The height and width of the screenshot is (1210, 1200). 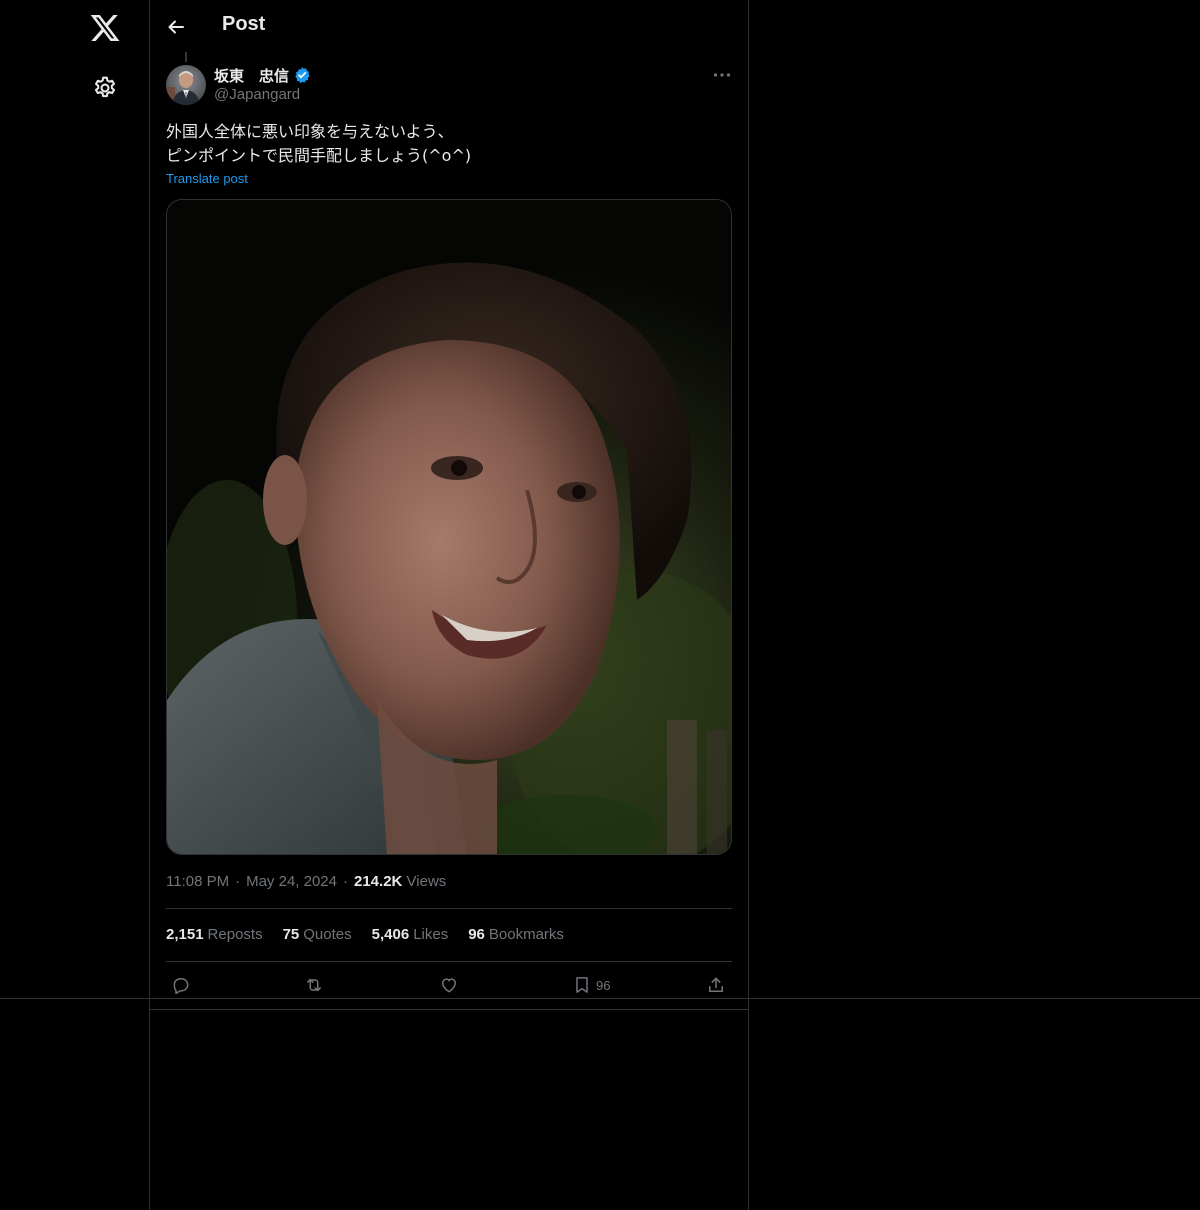 I want to click on post-text: 外国人全体に悪い印象を与えないよう、 ピンポイントで民間手配しましょう(^o^), so click(x=446, y=144).